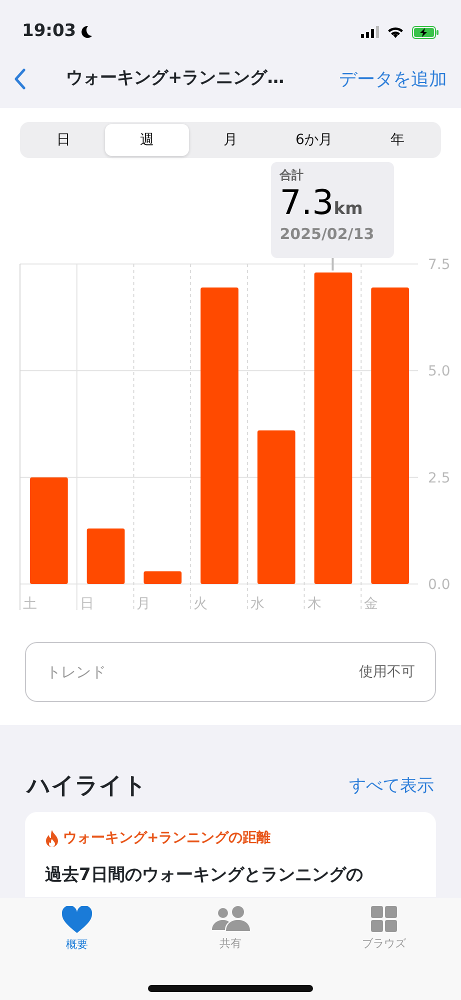  Describe the element at coordinates (20, 79) in the screenshot. I see `back-icon` at that location.